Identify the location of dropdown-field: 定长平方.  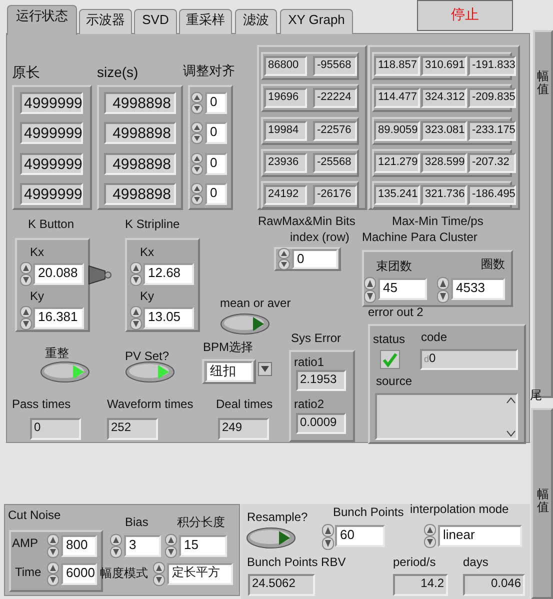
(200, 574).